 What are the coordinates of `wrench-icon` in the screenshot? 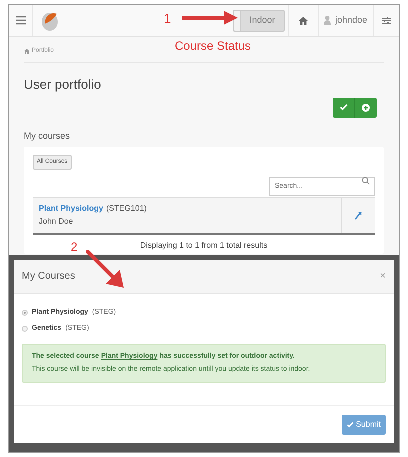 It's located at (358, 216).